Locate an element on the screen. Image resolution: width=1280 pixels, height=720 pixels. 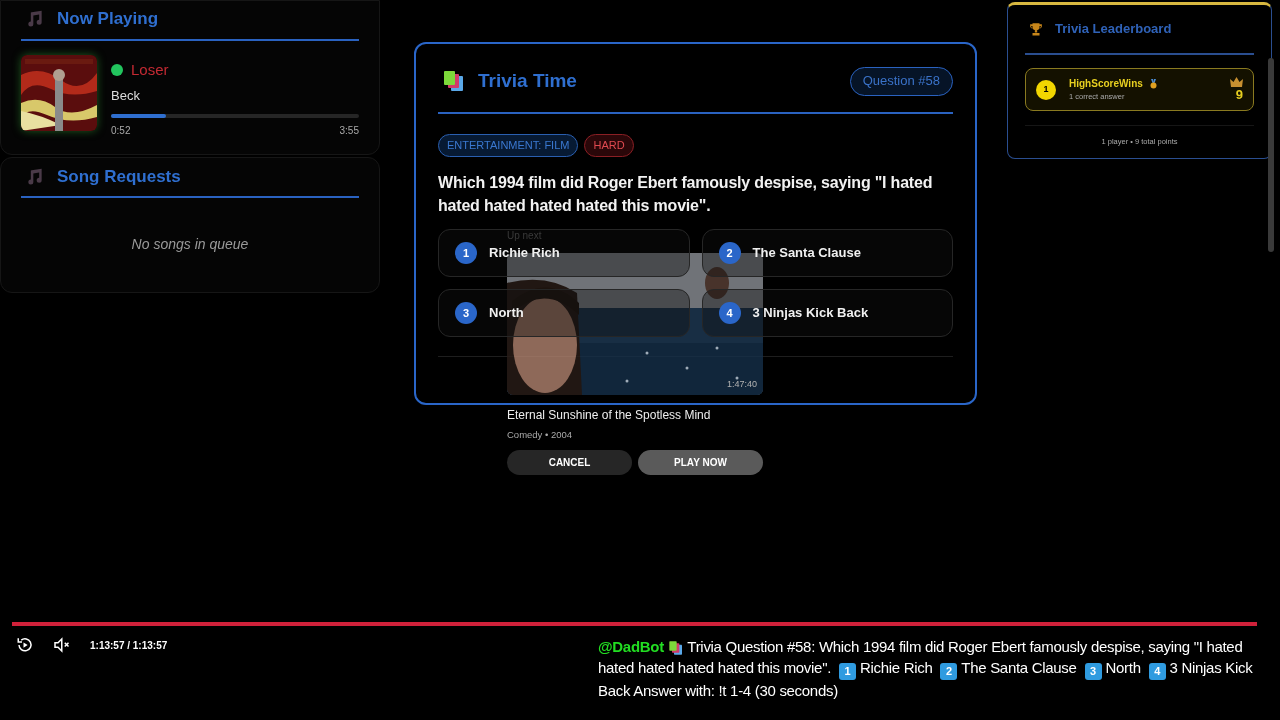
artist-name: Beck is located at coordinates (126, 95).